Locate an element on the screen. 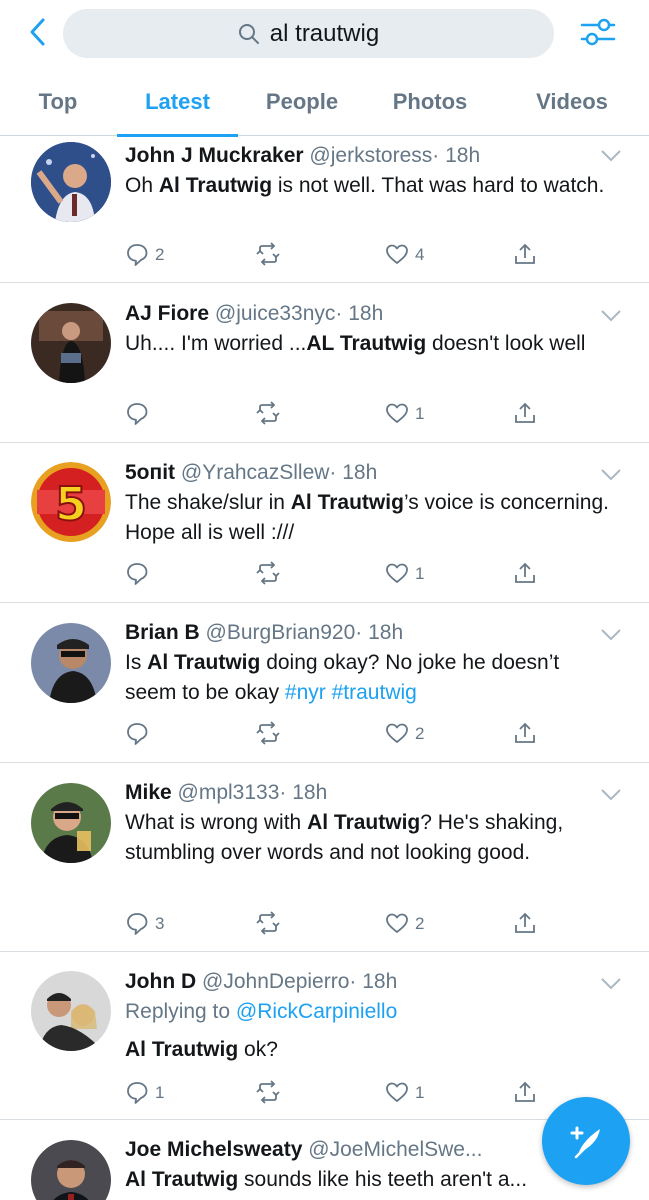 Image resolution: width=649 pixels, height=1200 pixels. handle: @juice33nyc is located at coordinates (275, 313).